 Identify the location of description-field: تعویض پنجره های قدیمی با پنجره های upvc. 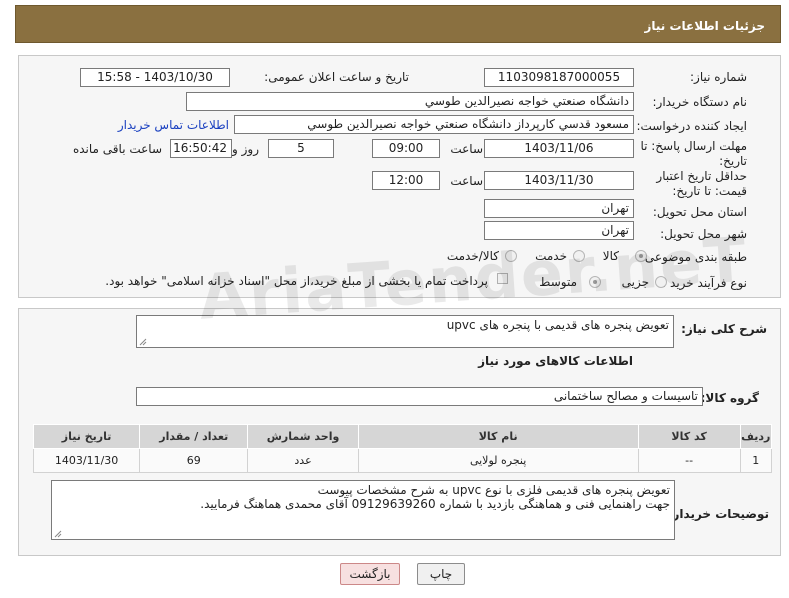
(405, 331).